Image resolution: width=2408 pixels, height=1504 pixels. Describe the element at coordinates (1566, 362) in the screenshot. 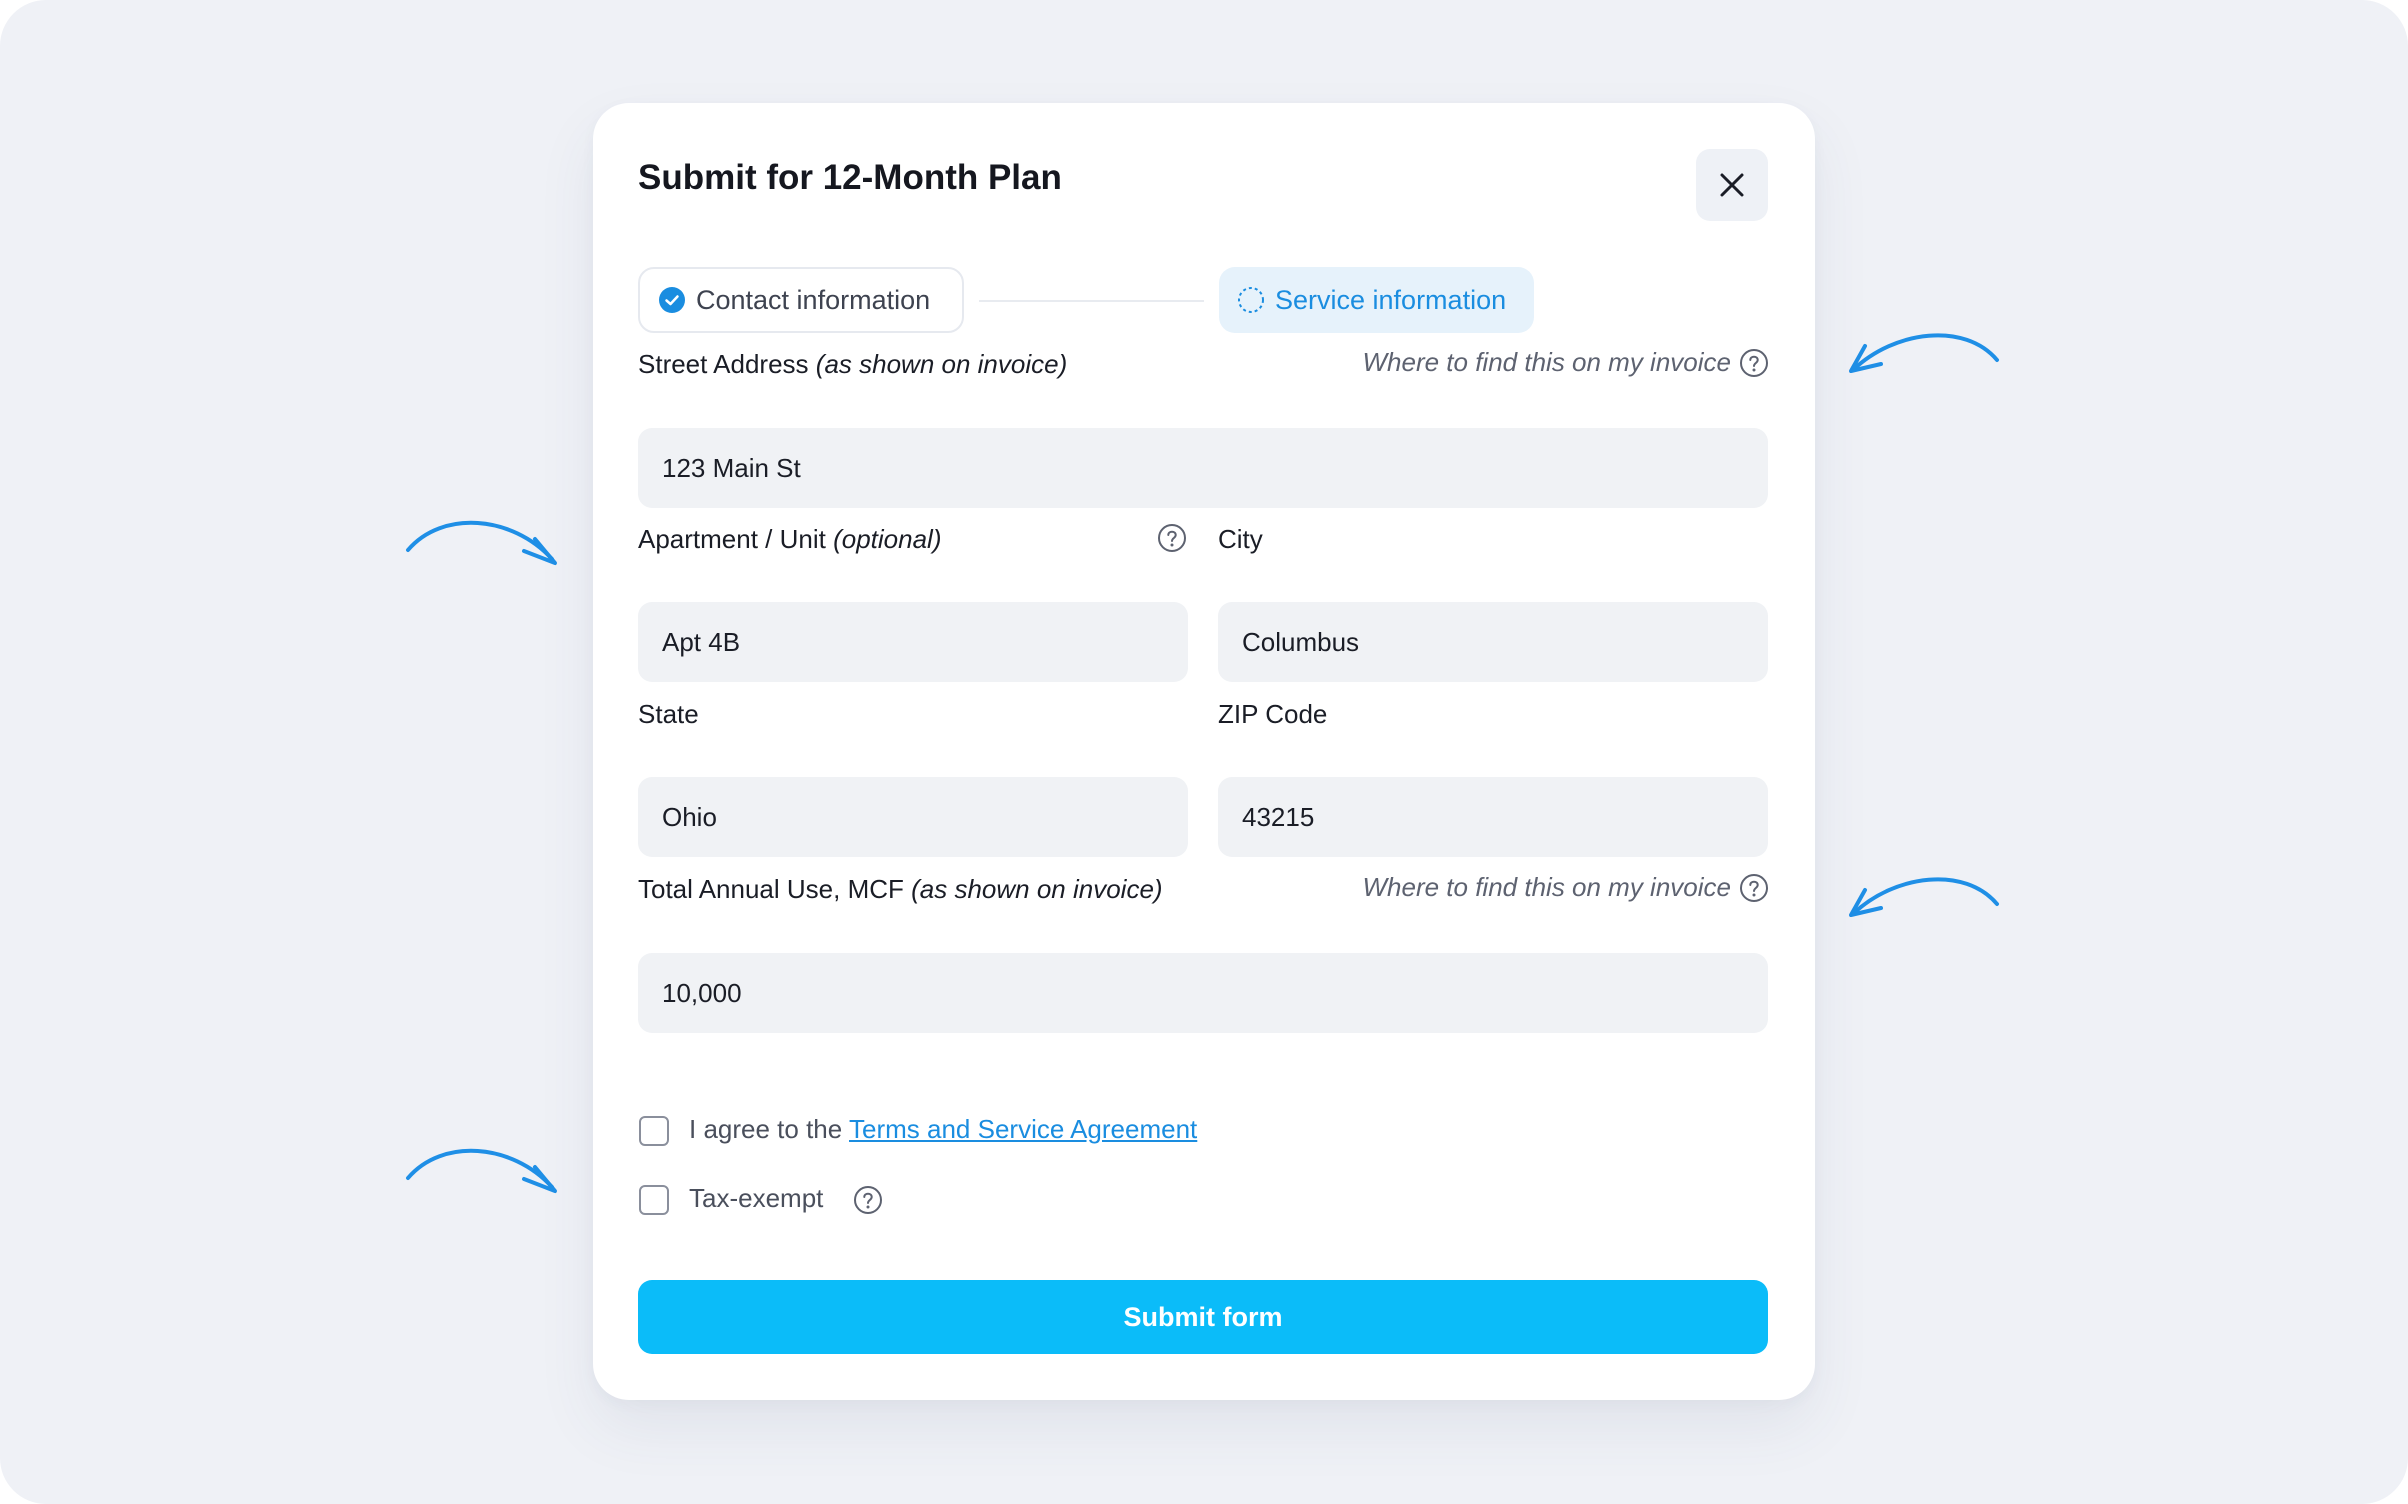

I see `street-invoice-help-link: Where to find this on my invoice` at that location.